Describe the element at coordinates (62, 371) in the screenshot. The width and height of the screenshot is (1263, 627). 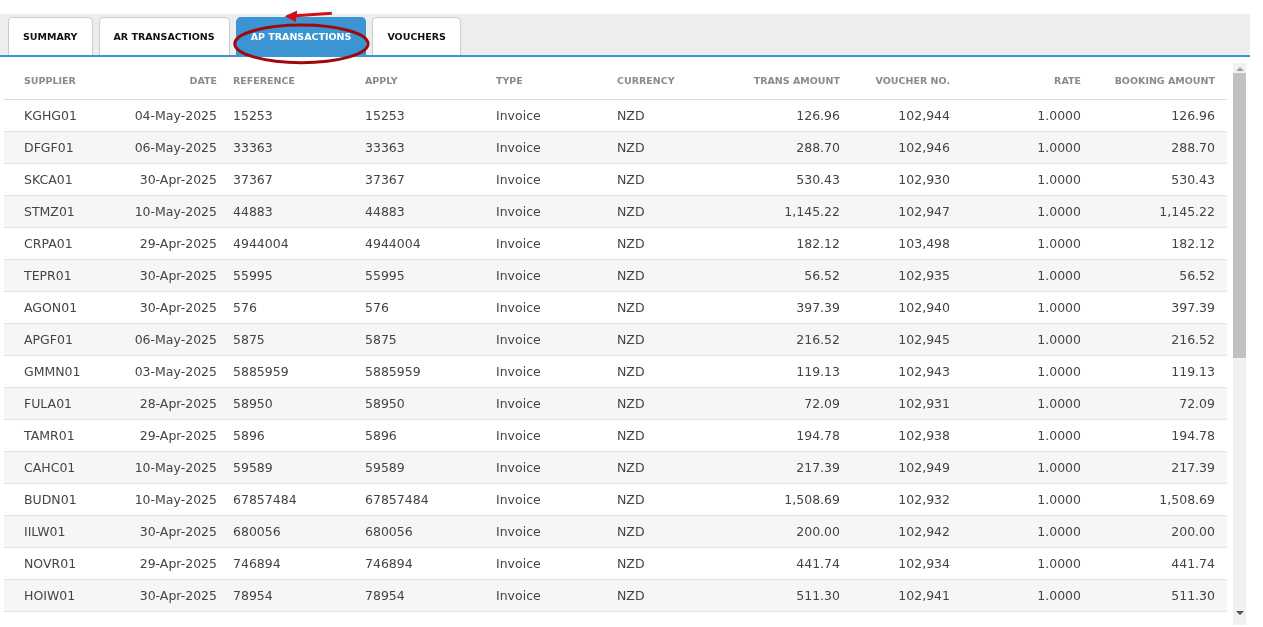
I see `table-cell: GMMN01` at that location.